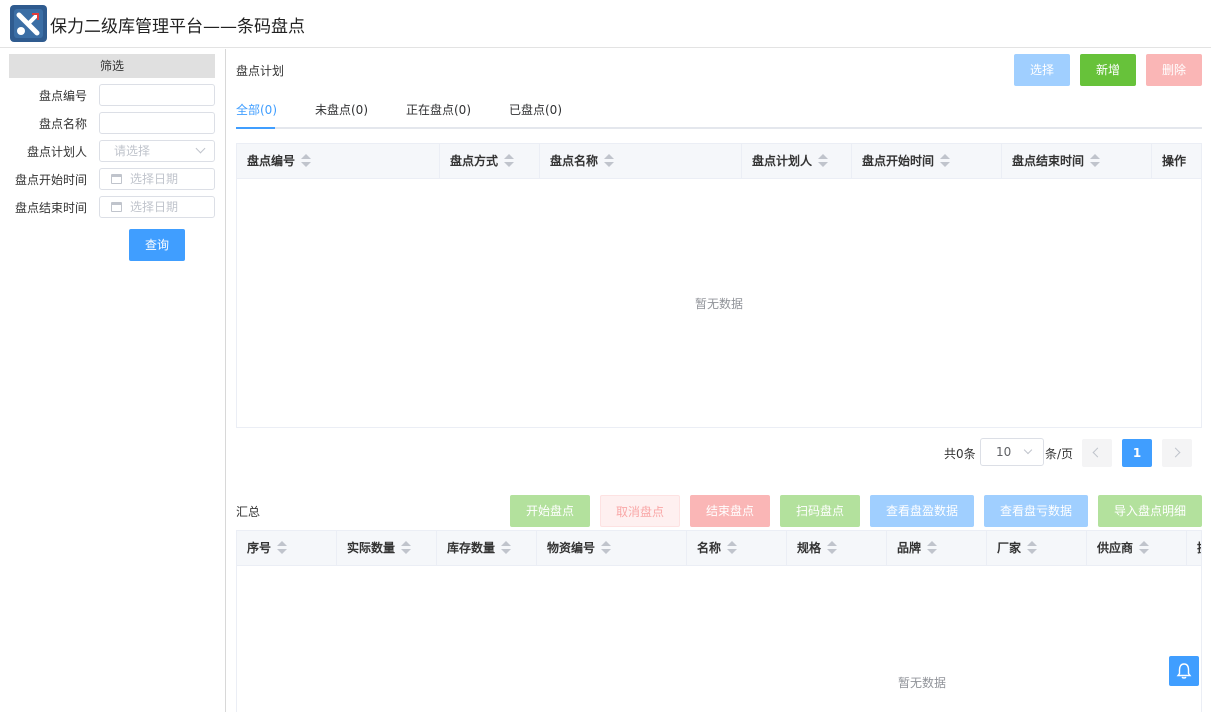  Describe the element at coordinates (1042, 70) in the screenshot. I see `select-button: 选择` at that location.